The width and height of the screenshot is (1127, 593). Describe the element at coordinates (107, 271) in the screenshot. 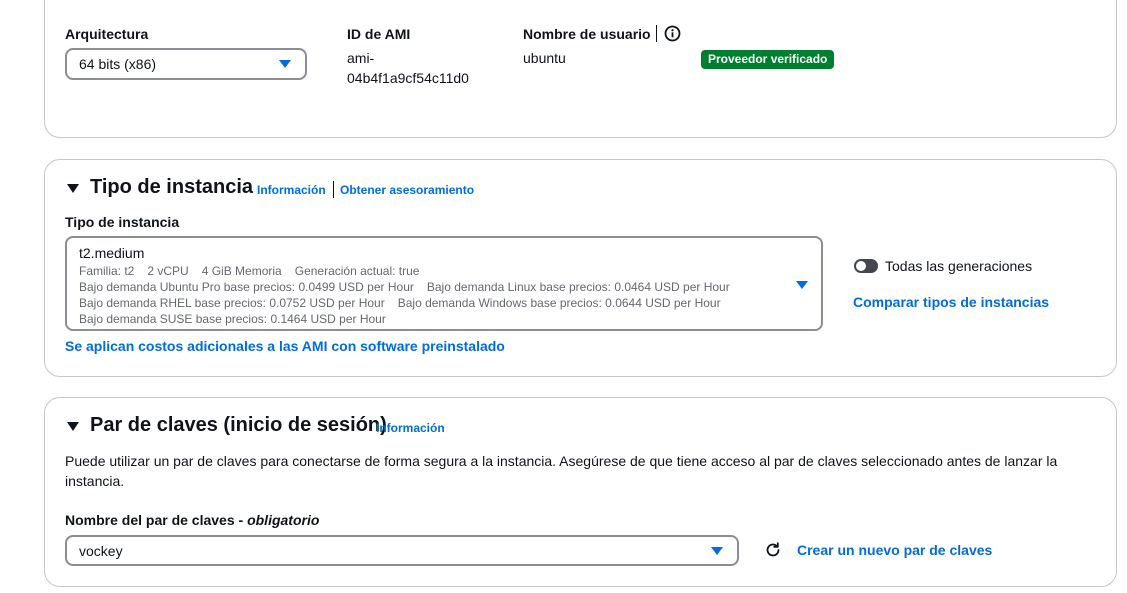

I see `family-detail: Familia: t2` at that location.